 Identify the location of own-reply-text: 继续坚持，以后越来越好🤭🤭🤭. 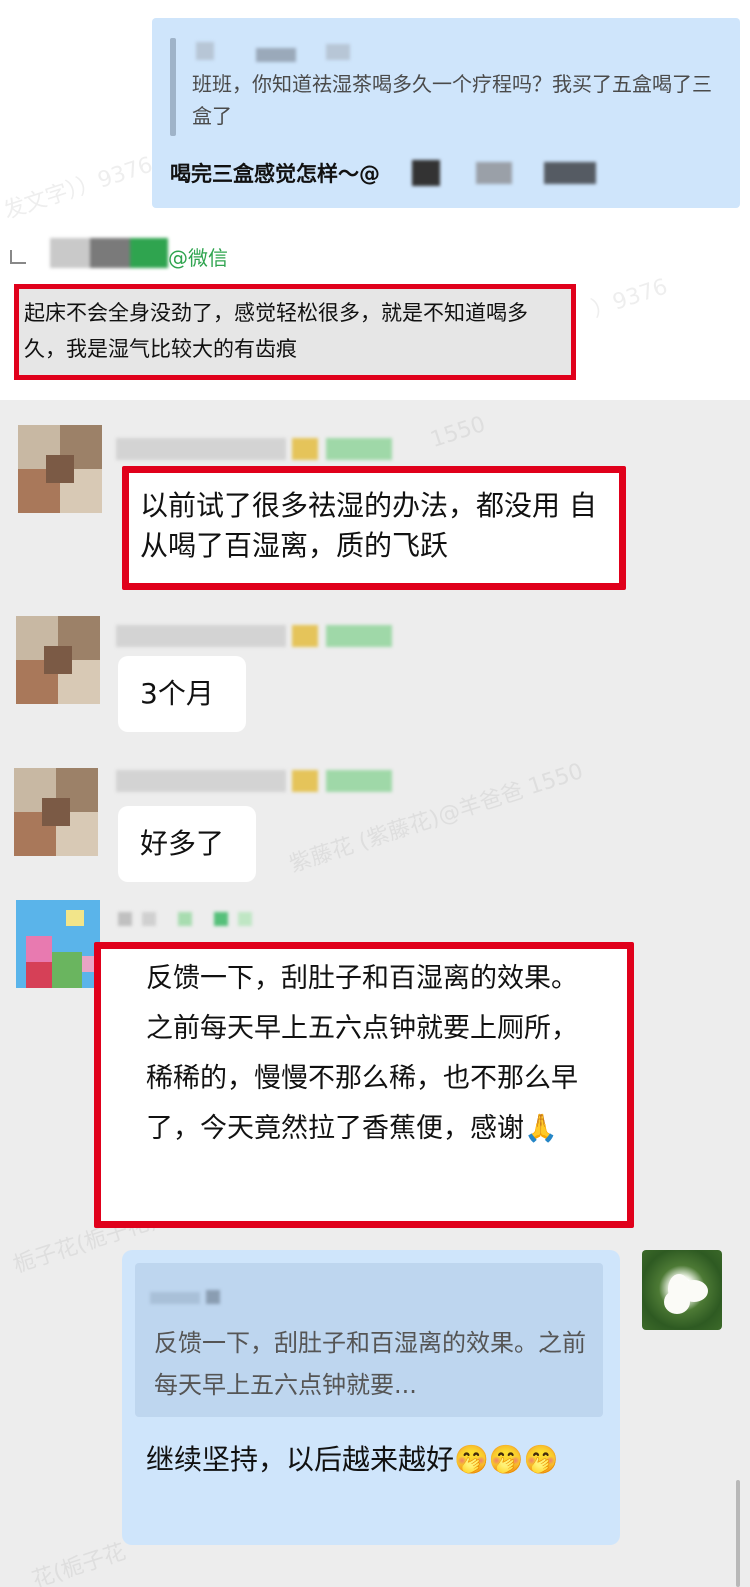
(352, 1459).